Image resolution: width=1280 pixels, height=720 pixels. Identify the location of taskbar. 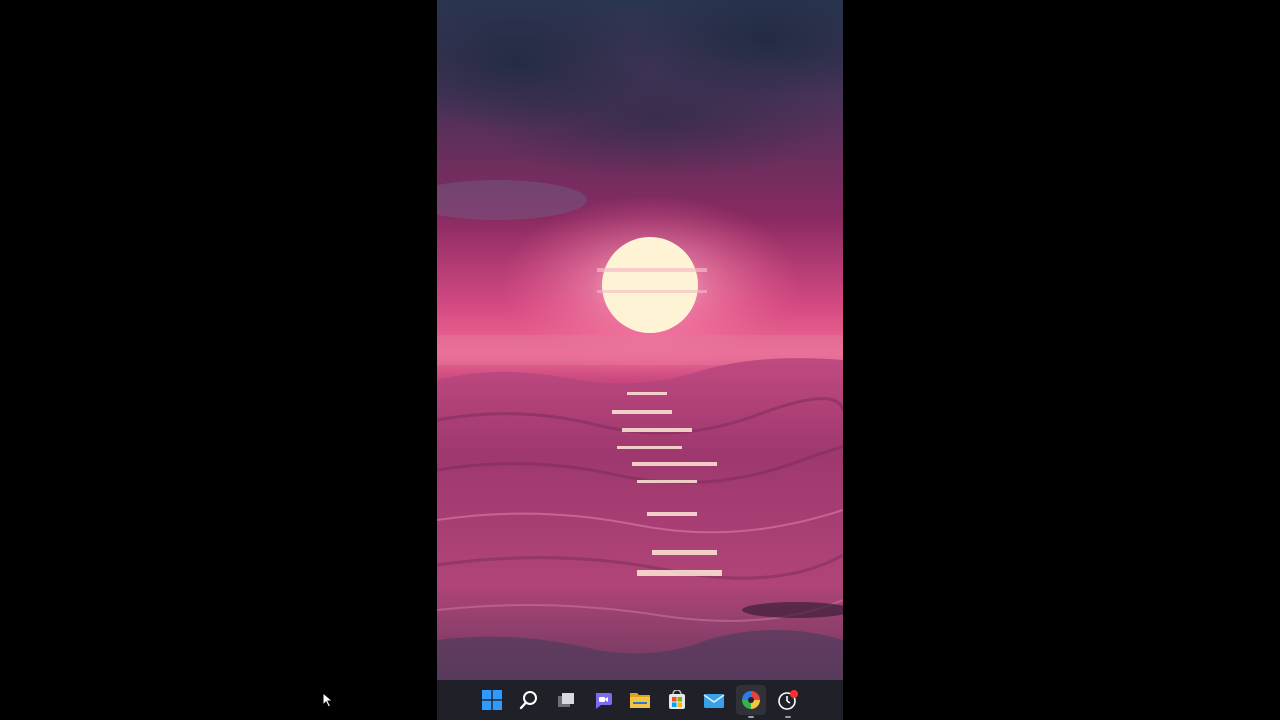
(640, 700).